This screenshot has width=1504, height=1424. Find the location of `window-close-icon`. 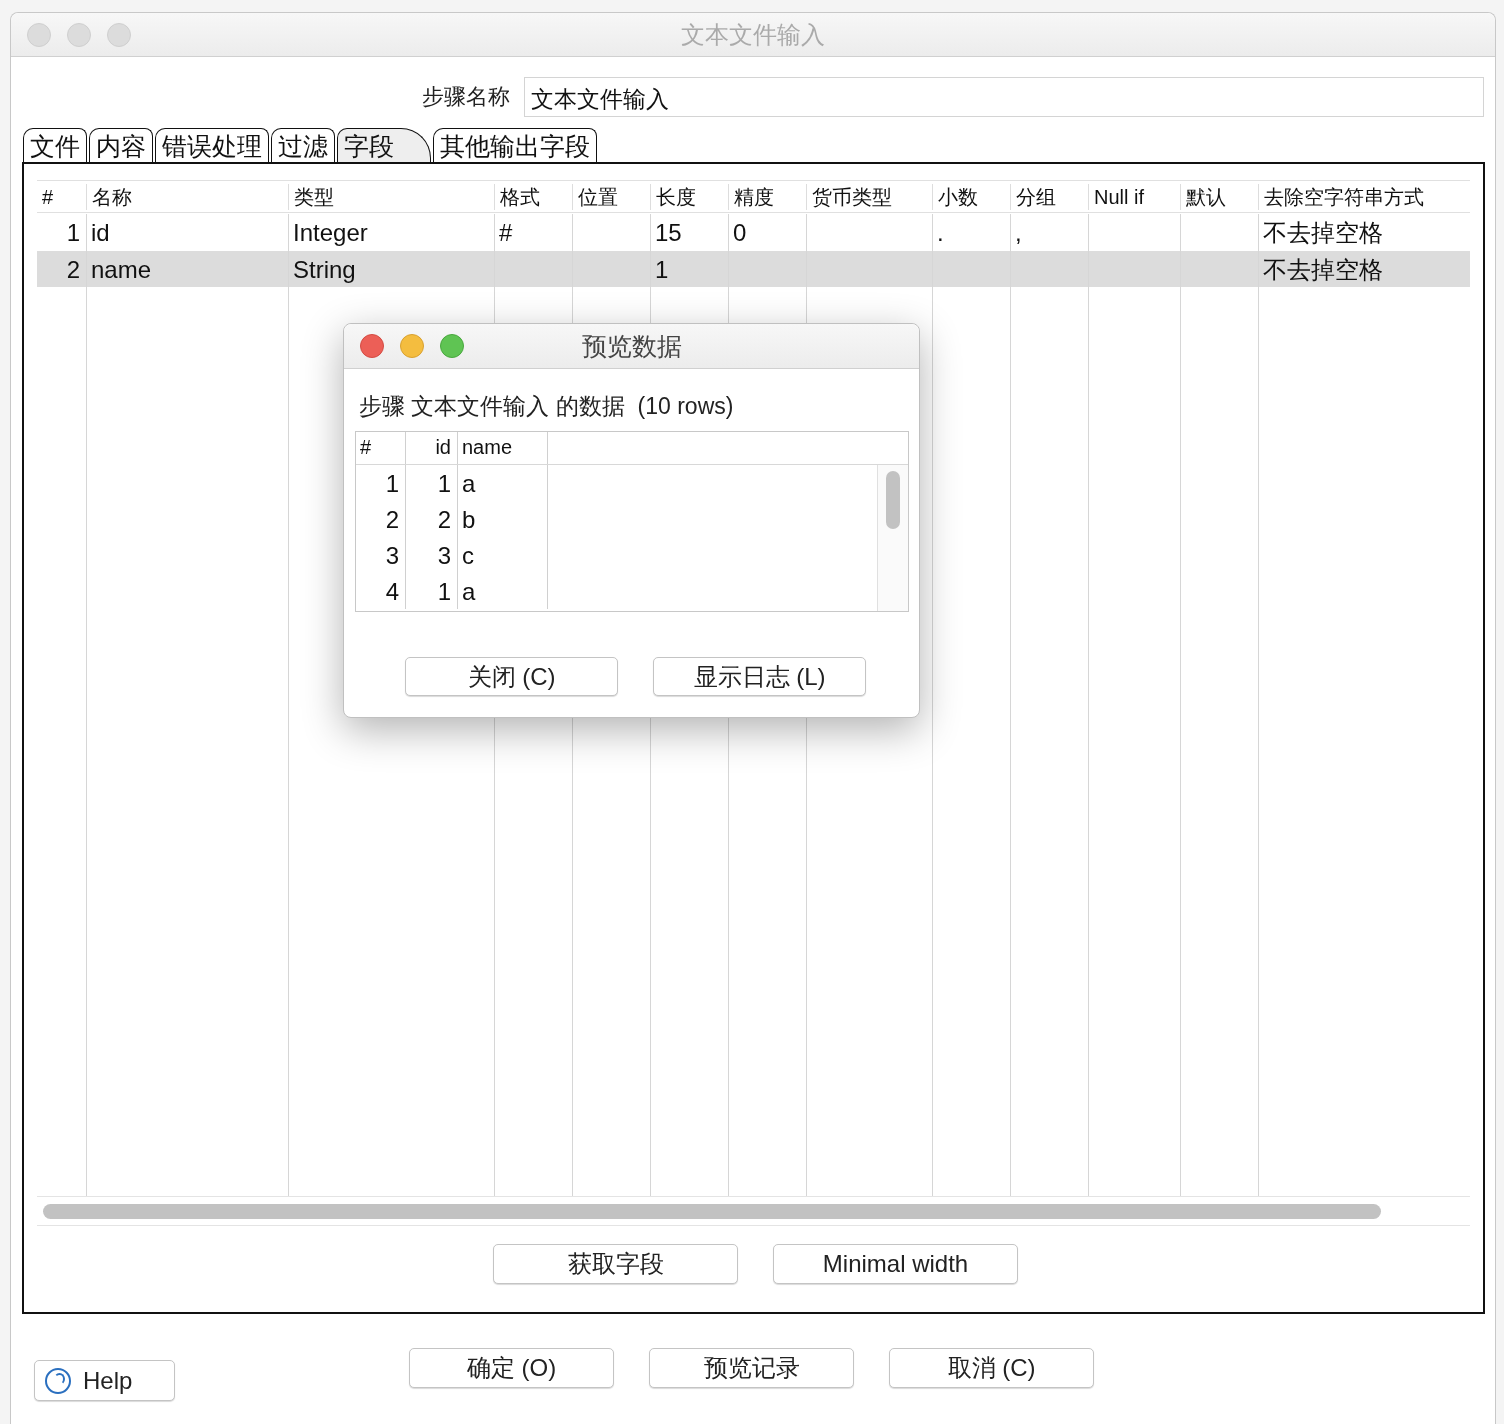

window-close-icon is located at coordinates (372, 346).